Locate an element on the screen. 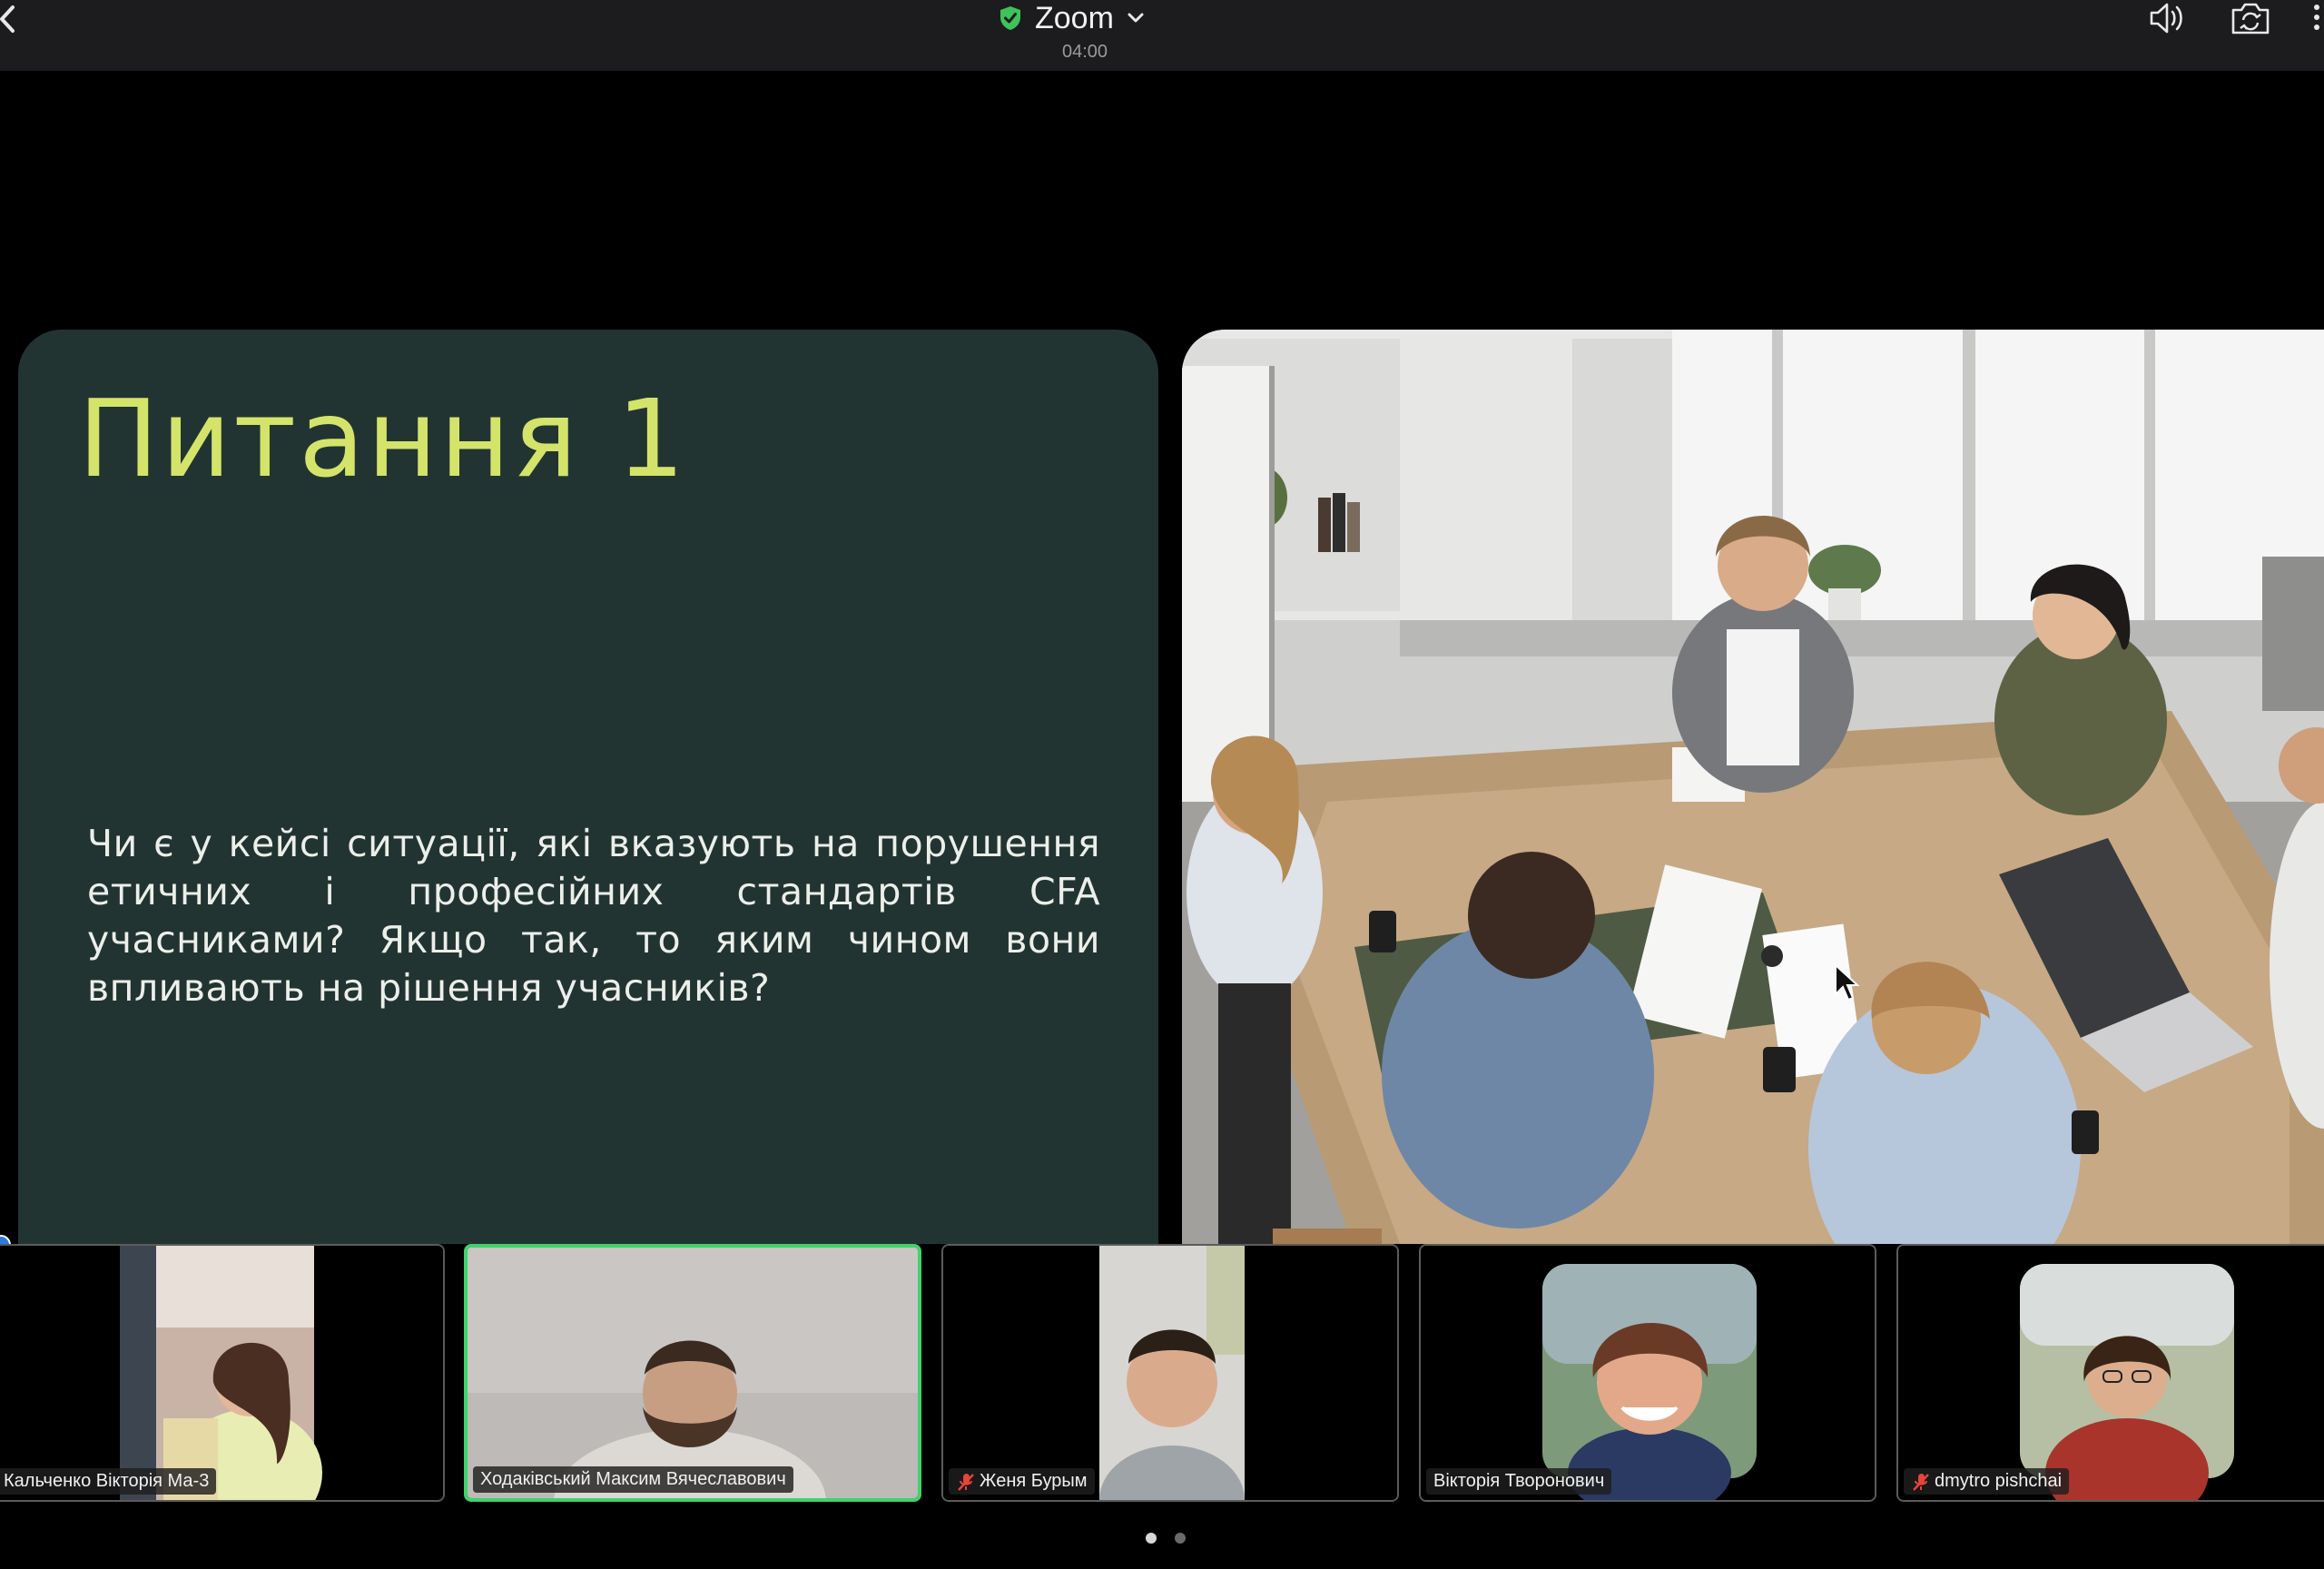 The height and width of the screenshot is (1569, 2324). slide-heading: Питання 1 is located at coordinates (383, 438).